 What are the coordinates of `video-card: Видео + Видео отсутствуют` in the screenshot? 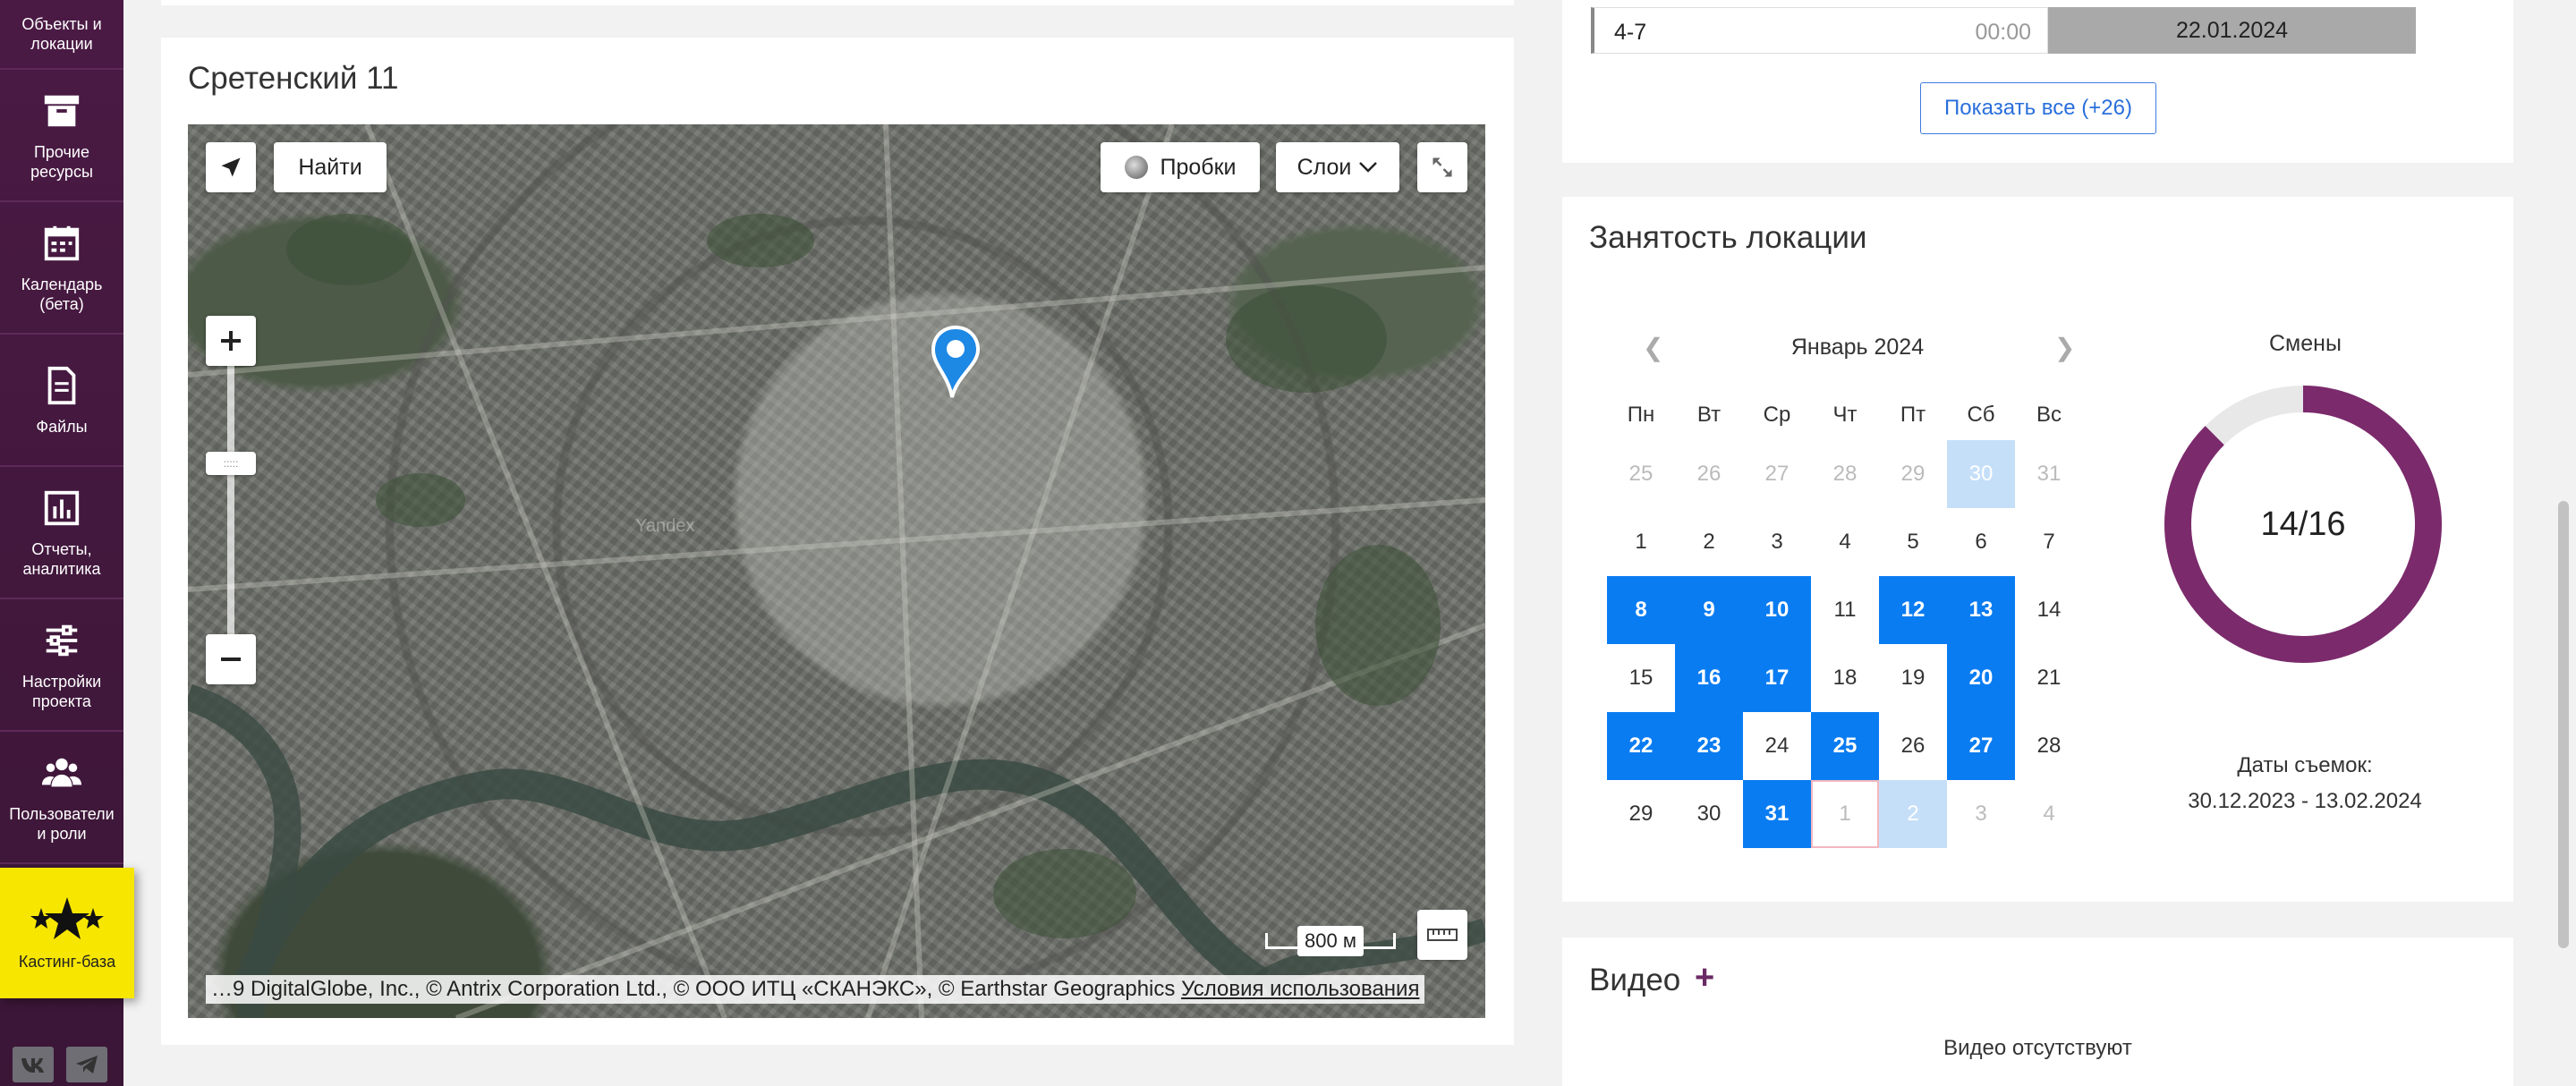 It's located at (2037, 1012).